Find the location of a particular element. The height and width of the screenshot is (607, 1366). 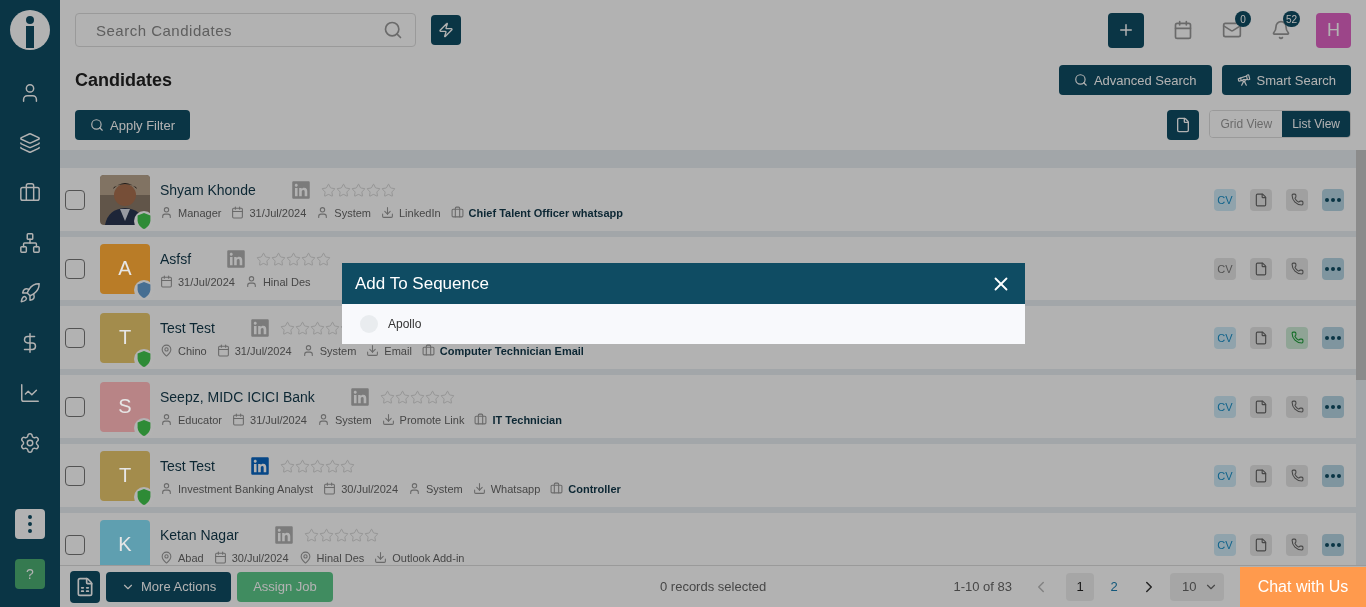

candidate-name: Seepz, MIDC ICICI Bank is located at coordinates (237, 397).